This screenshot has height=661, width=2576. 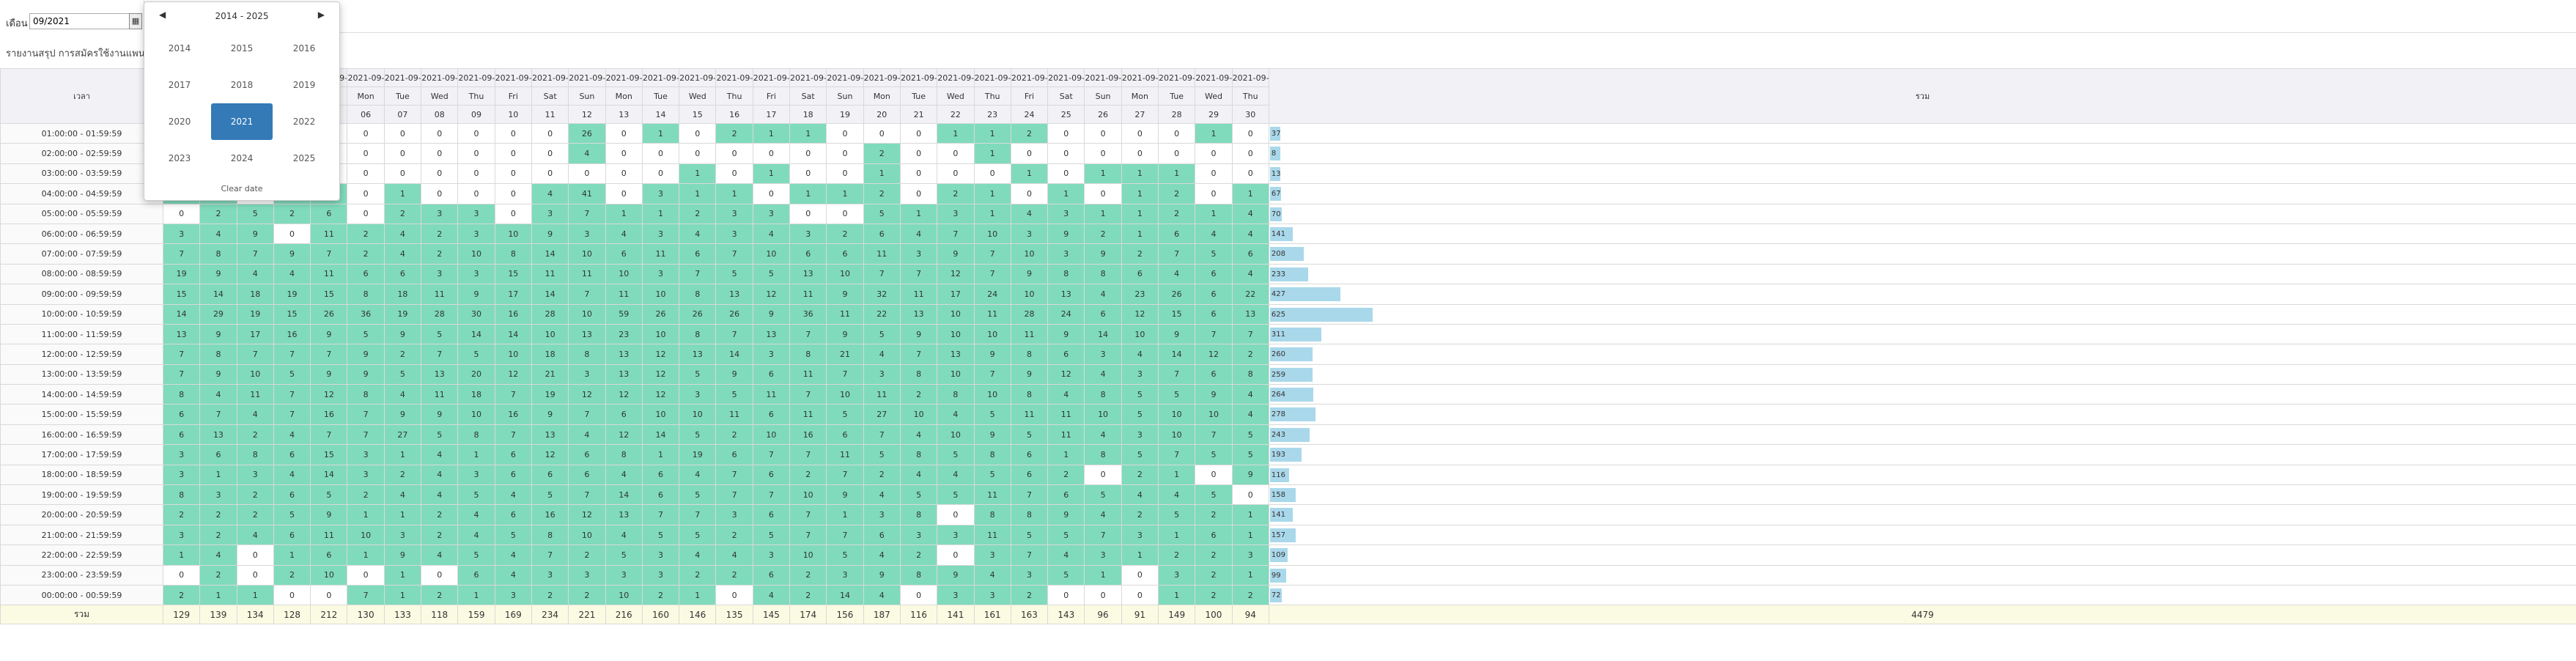 I want to click on column-header-day: 16, so click(x=734, y=114).